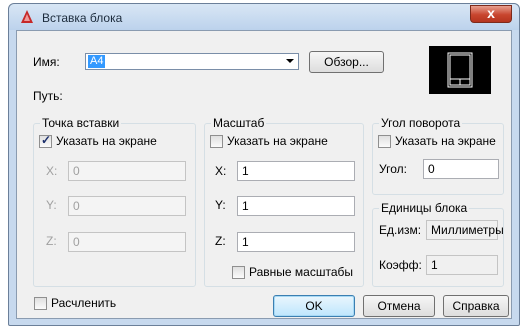 The image size is (529, 331). What do you see at coordinates (264, 17) in the screenshot?
I see `title-bar: Вставка блока x` at bounding box center [264, 17].